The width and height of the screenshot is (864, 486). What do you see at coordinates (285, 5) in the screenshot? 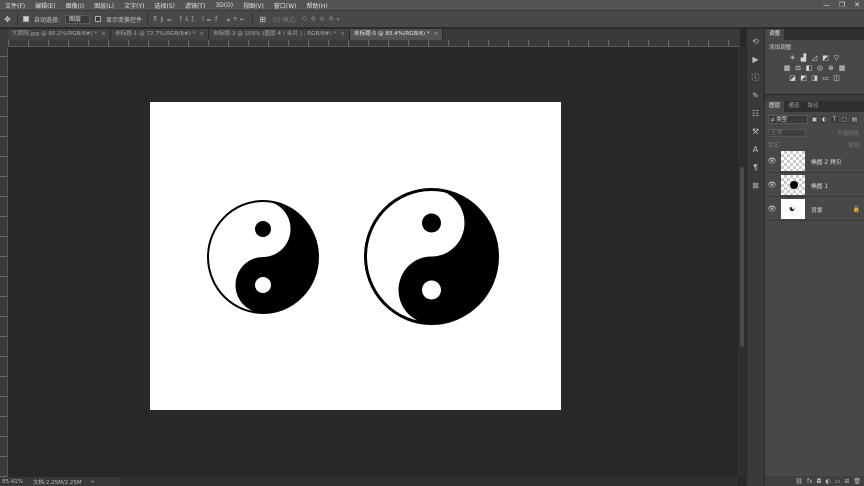
I see `menu-window: 窗口(W)` at bounding box center [285, 5].